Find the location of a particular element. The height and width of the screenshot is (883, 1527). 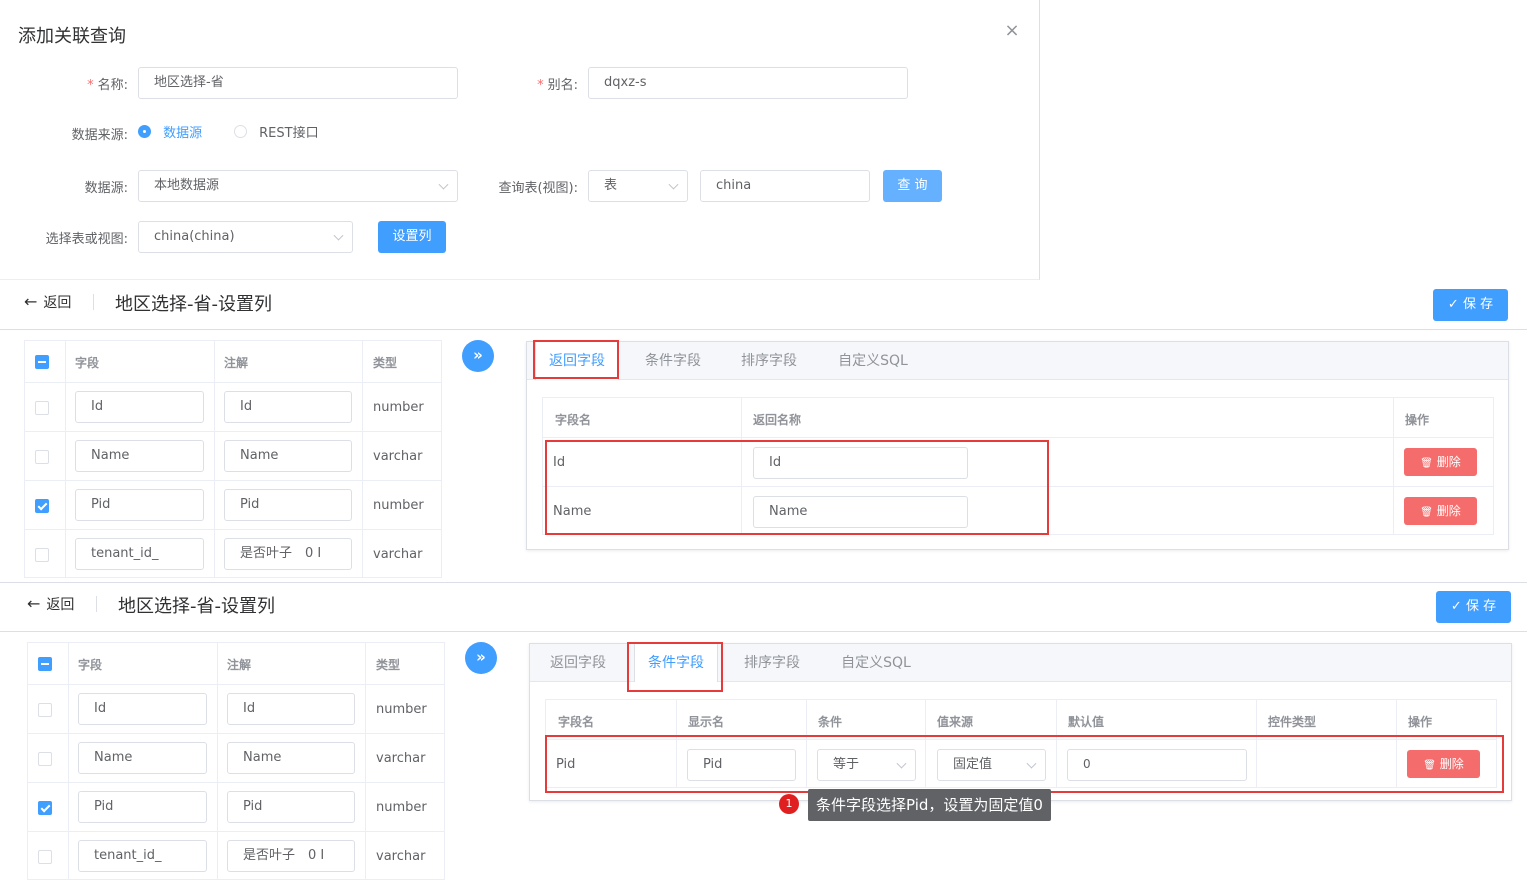

radio-datasource: 数据源 is located at coordinates (170, 131).